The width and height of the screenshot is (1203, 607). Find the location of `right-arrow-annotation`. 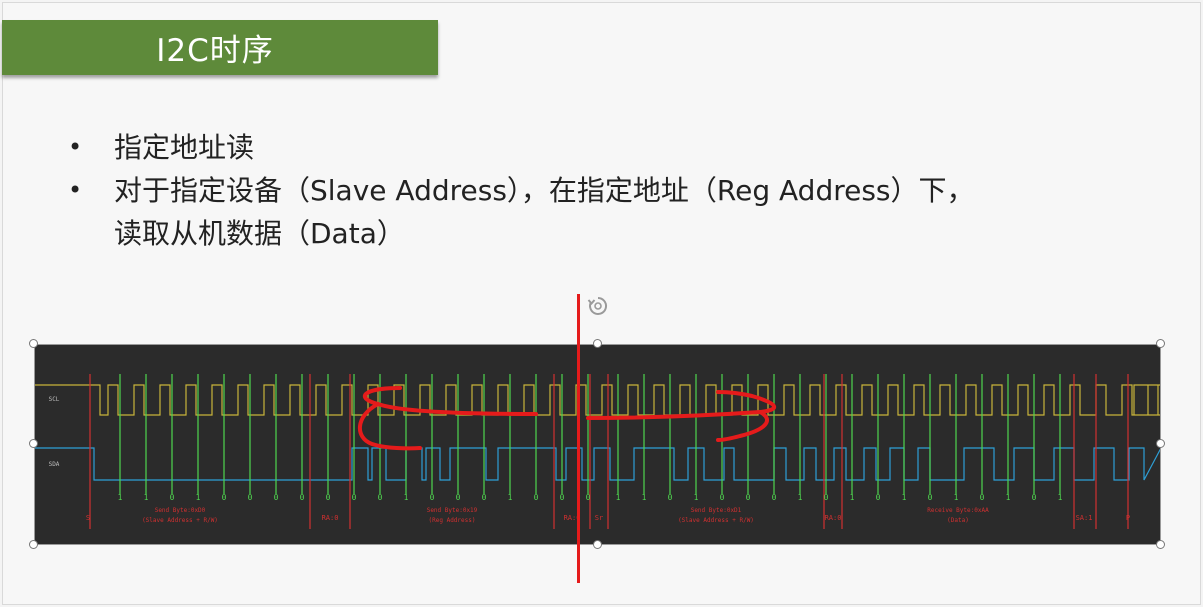

right-arrow-annotation is located at coordinates (681, 416).